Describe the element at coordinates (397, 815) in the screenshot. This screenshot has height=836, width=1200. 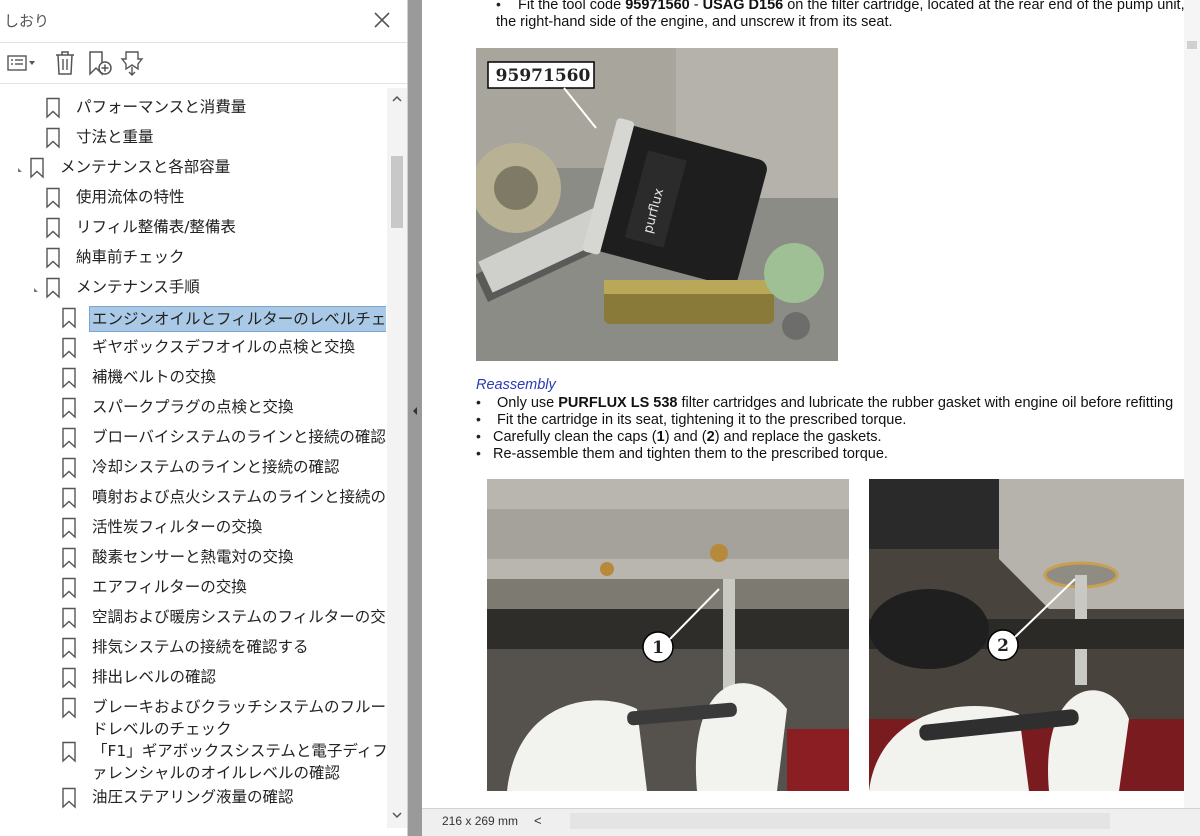
I see `scroll-down-icon` at that location.